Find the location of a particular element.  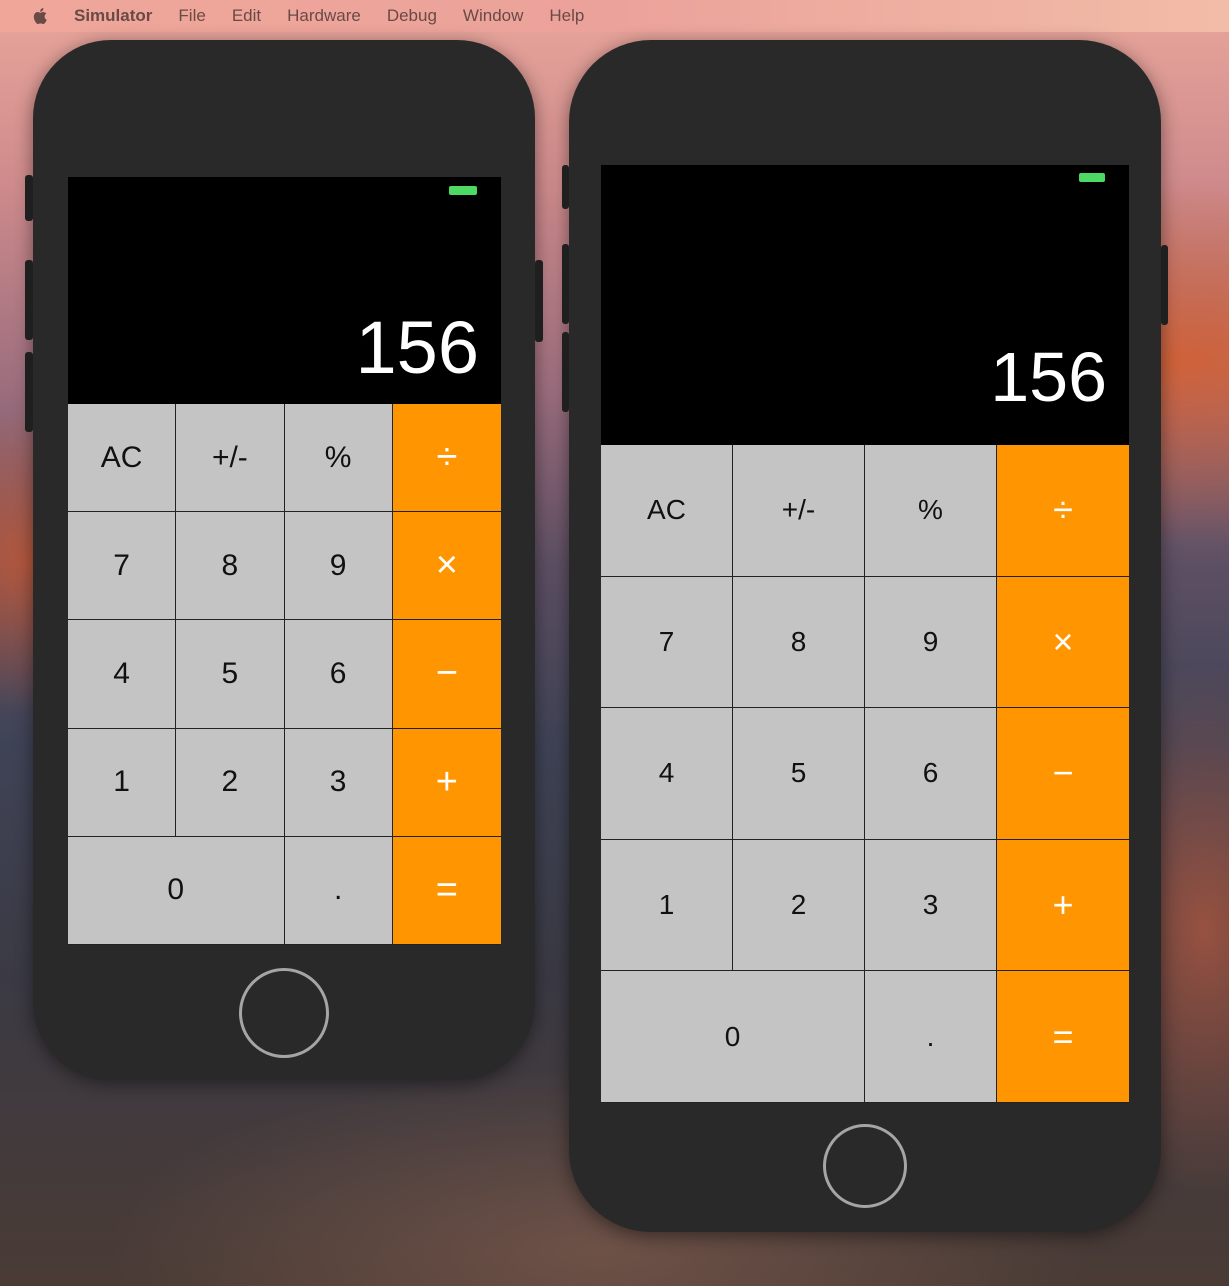

menu-hardware: Hardware is located at coordinates (324, 16).